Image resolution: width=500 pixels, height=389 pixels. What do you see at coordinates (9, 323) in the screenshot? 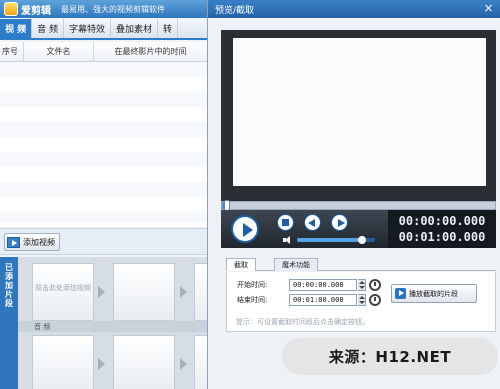
I see `added-clips-side-tab: 已添加片段` at bounding box center [9, 323].